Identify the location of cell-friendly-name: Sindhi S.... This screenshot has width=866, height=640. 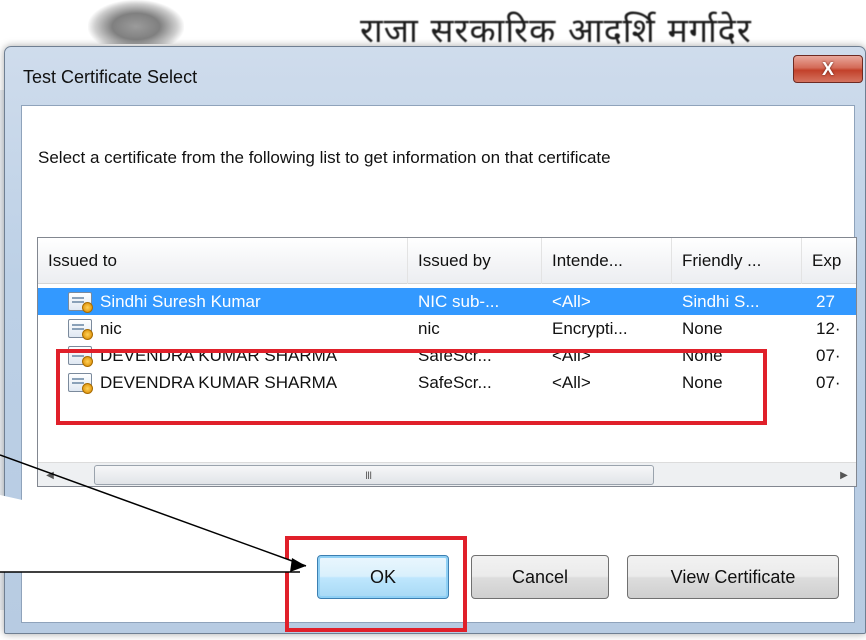
(721, 301).